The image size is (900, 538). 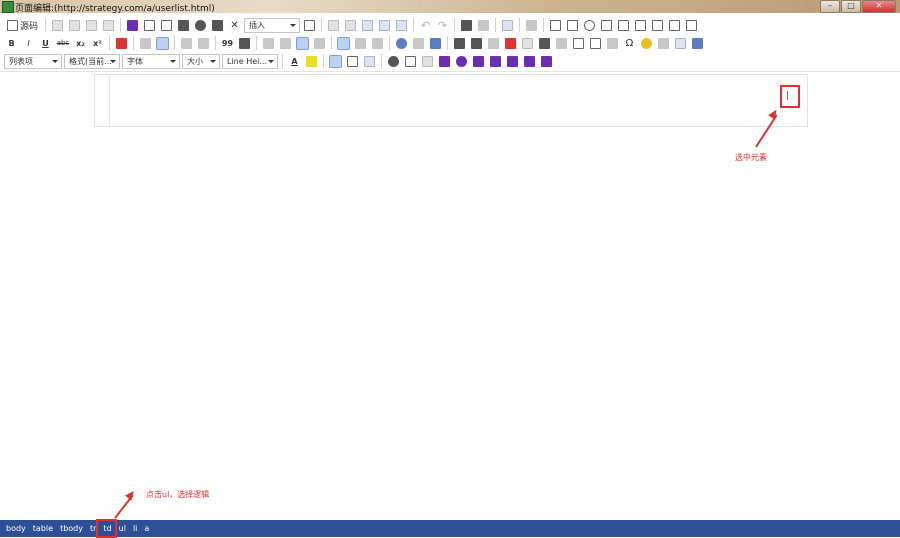 What do you see at coordinates (410, 61) in the screenshot?
I see `check-button` at bounding box center [410, 61].